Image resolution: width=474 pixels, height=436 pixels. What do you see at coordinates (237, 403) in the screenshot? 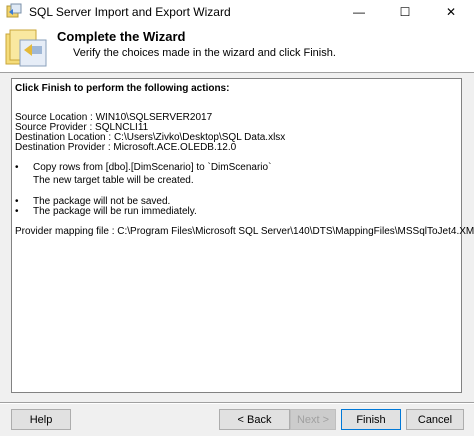
I see `footer-divider-highlight` at bounding box center [237, 403].